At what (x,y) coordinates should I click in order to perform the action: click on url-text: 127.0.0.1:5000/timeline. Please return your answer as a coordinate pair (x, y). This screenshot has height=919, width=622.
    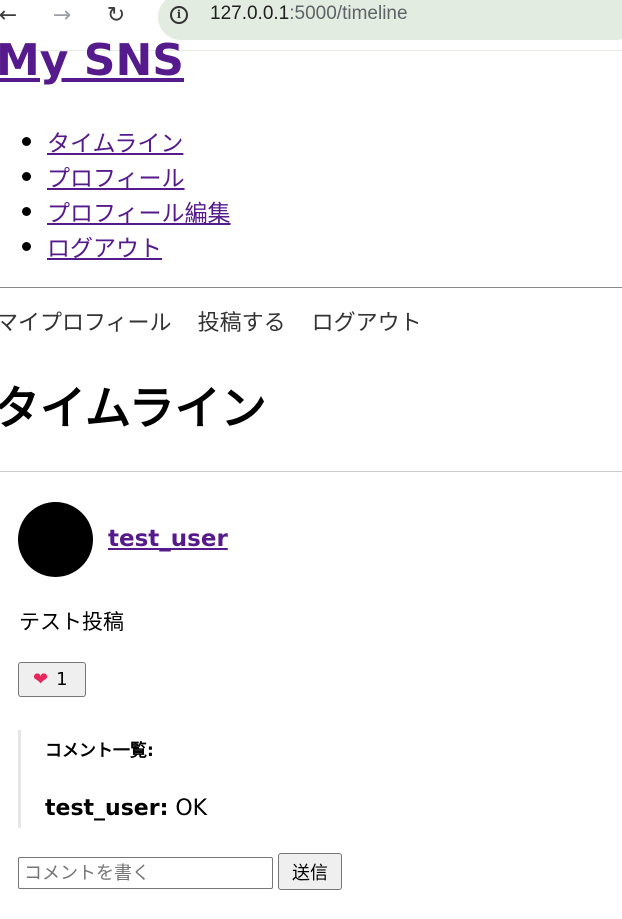
    Looking at the image, I should click on (309, 14).